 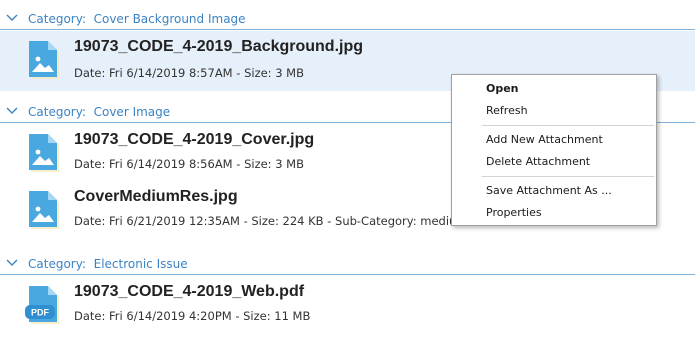 What do you see at coordinates (189, 73) in the screenshot?
I see `file-meta: Date: Fri 6/14/2019 8:57AM - Size: 3 MB` at bounding box center [189, 73].